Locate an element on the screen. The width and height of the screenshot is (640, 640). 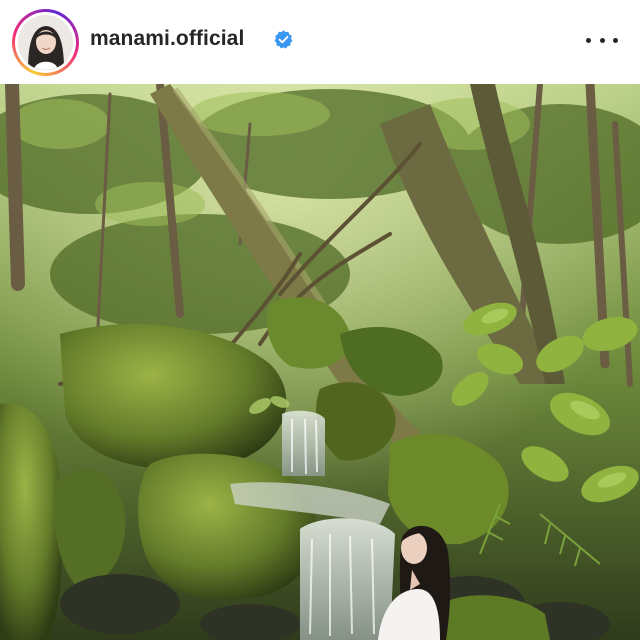
avatar is located at coordinates (45, 42).